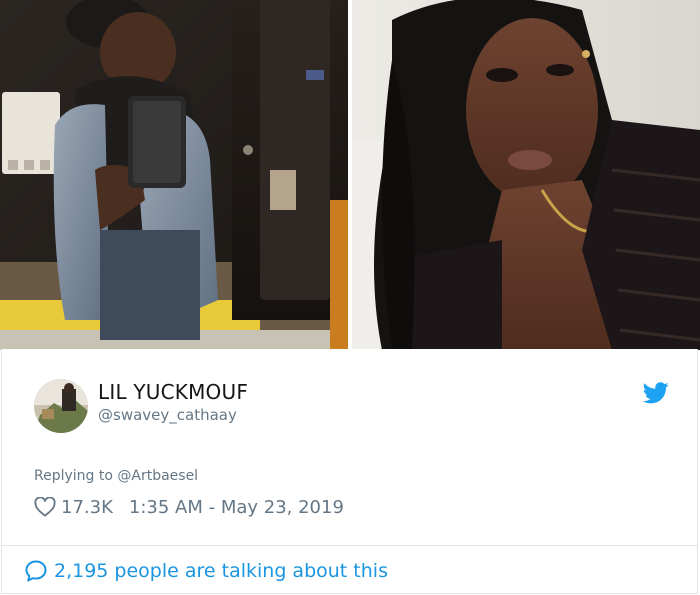  I want to click on conversation-text: 2,195 people are talking about this, so click(221, 571).